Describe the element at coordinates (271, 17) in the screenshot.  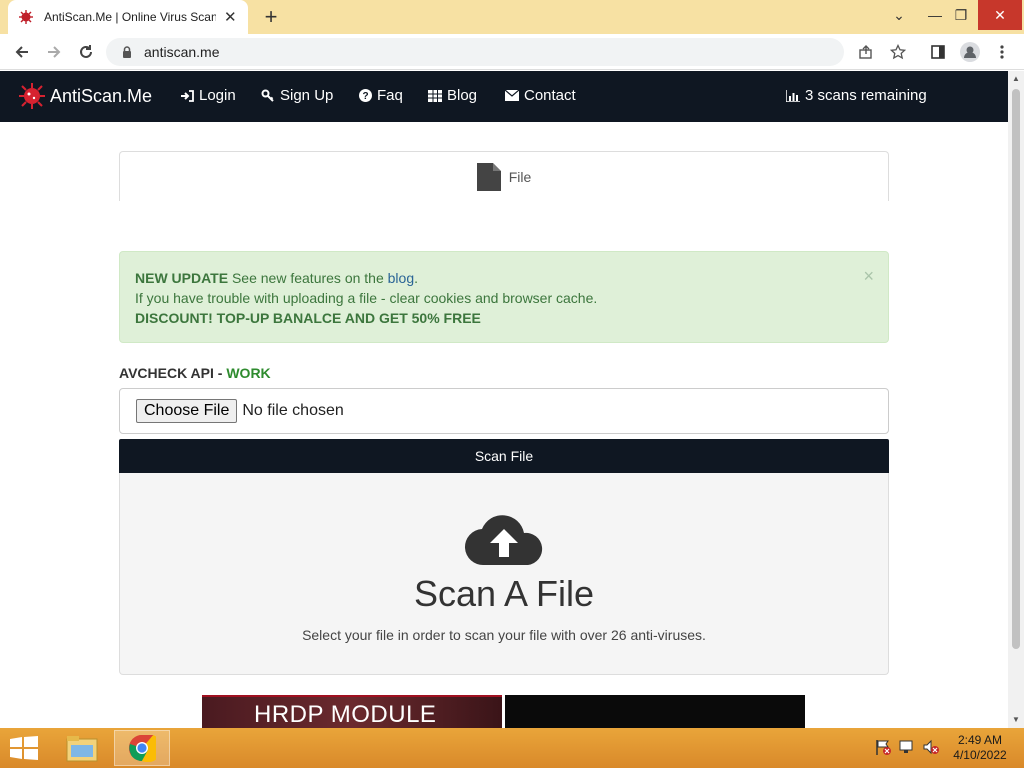
I see `new-tab-button: +` at that location.